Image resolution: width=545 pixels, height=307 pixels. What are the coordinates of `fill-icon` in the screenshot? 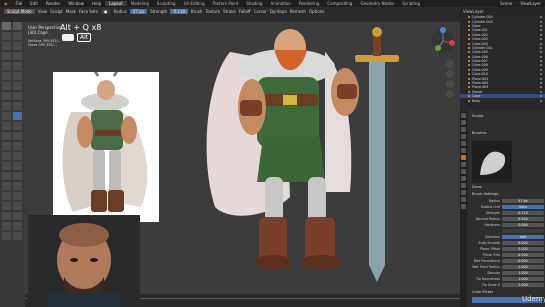 It's located at (17, 76).